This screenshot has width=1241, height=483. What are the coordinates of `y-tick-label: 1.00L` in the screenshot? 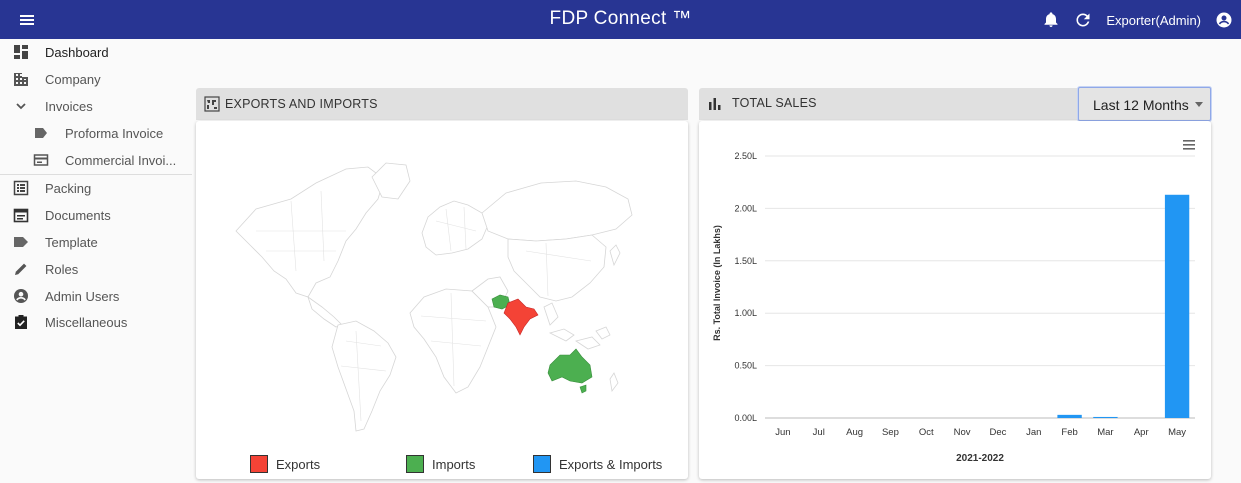 It's located at (745, 313).